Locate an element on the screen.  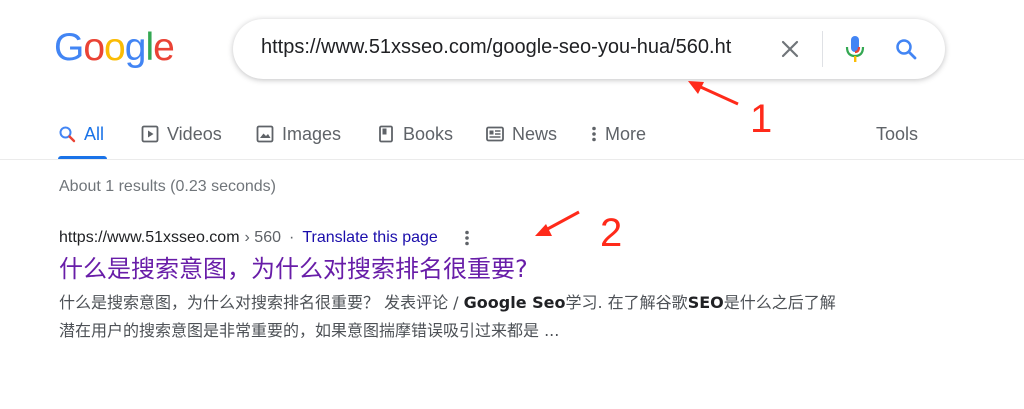
snippet-text: 什么是搜索意图，为什么对搜索排名很重要？ 发表评论 / is located at coordinates (261, 302).